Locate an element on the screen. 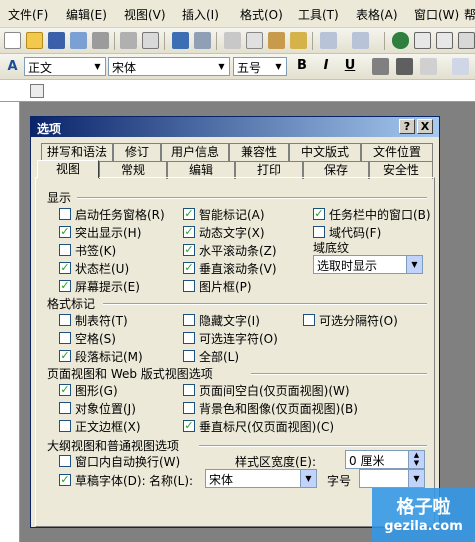 The height and width of the screenshot is (542, 475). menu-help: 帮 is located at coordinates (469, 15).